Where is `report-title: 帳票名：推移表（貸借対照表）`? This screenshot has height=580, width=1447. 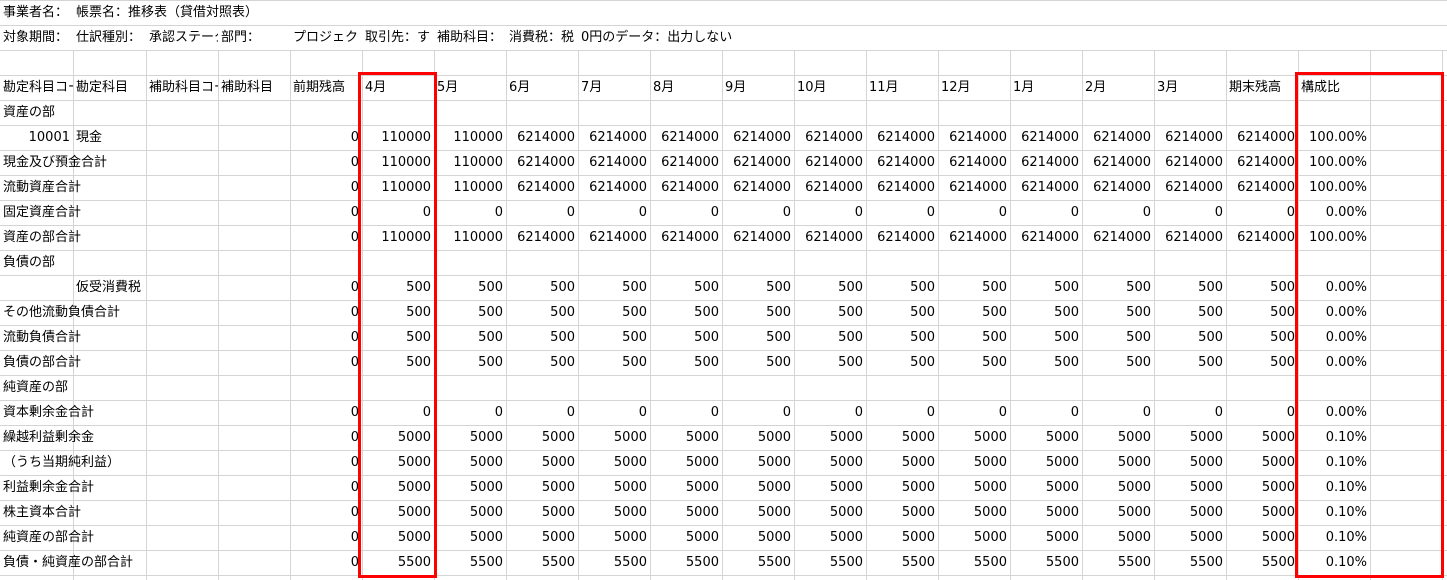
report-title: 帳票名：推移表（貸借対照表） is located at coordinates (217, 12).